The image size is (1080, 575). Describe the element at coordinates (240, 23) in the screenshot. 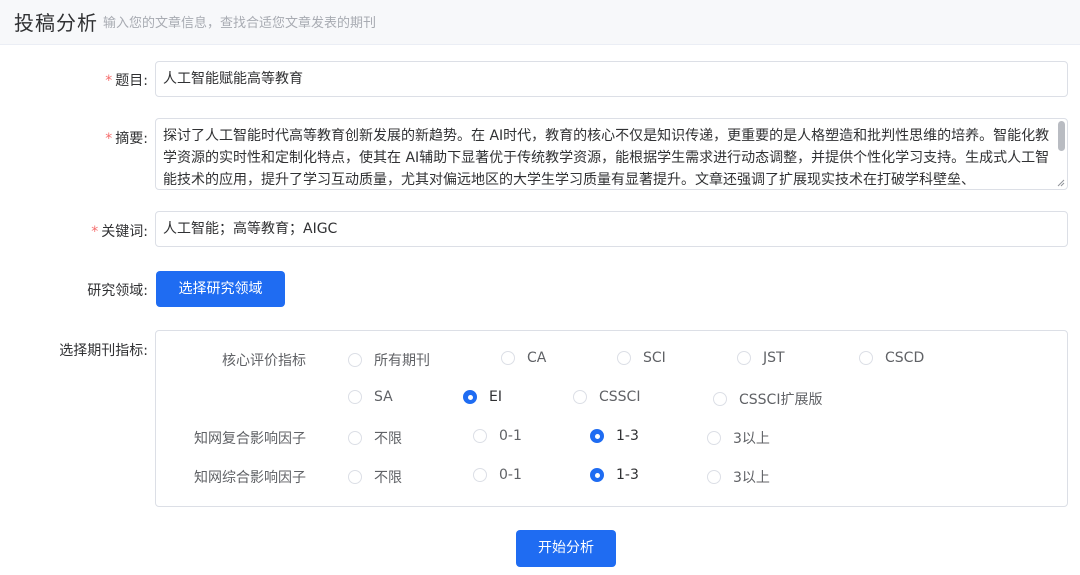

I see `page-subtitle: 输入您的文章信息，查找合适您文章发表的期刊` at that location.